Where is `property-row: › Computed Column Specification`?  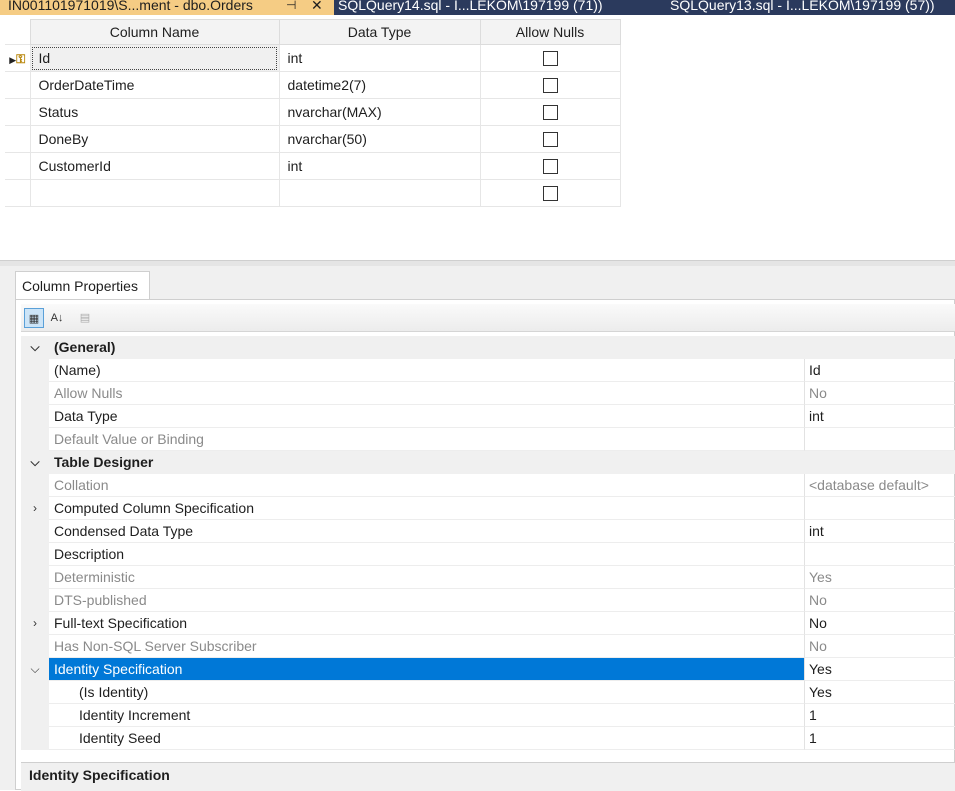 property-row: › Computed Column Specification is located at coordinates (488, 508).